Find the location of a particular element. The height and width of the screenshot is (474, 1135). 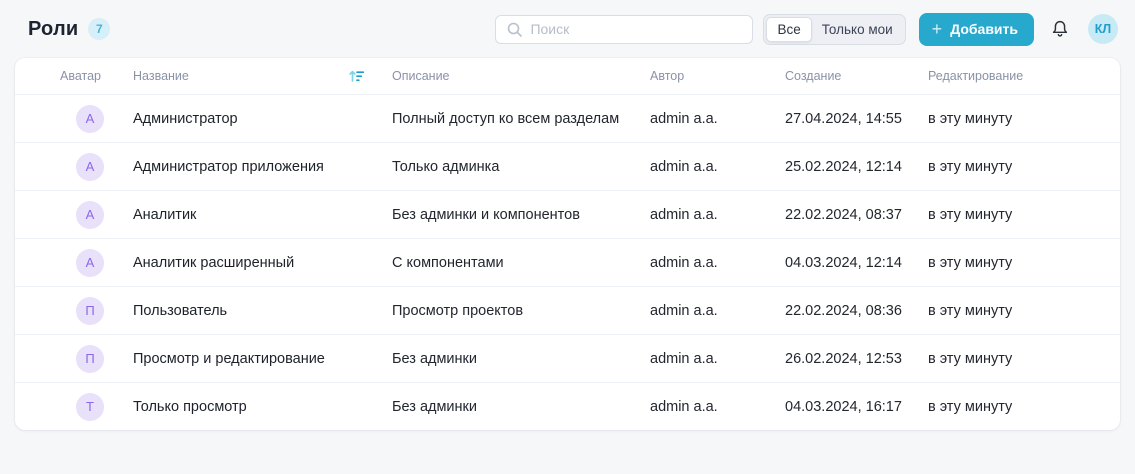

role-created: 22.02.2024, 08:36 is located at coordinates (843, 310).